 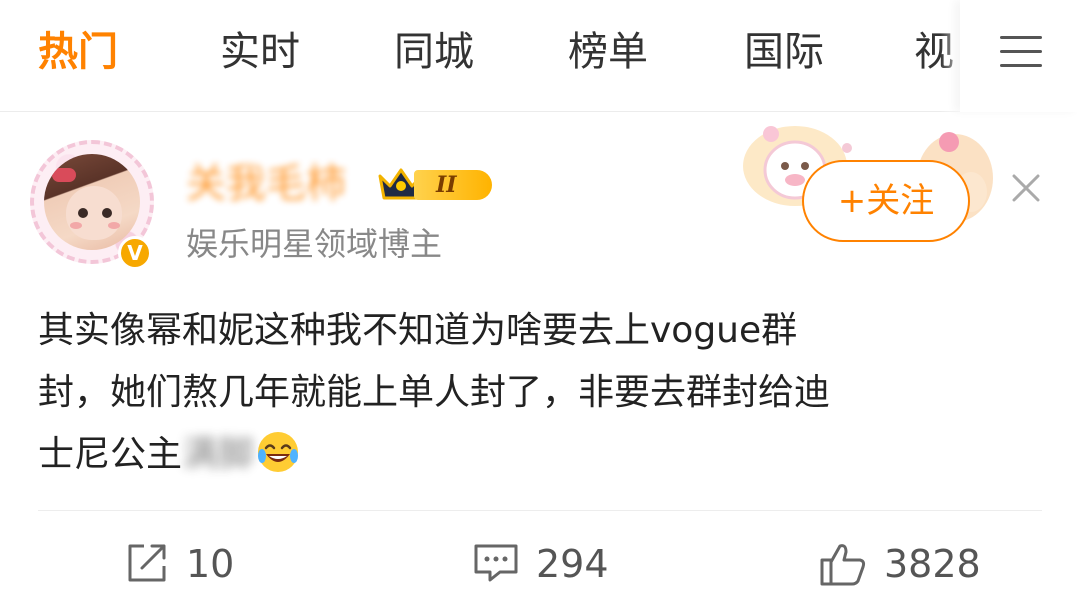 I want to click on level-badge: II, so click(x=435, y=184).